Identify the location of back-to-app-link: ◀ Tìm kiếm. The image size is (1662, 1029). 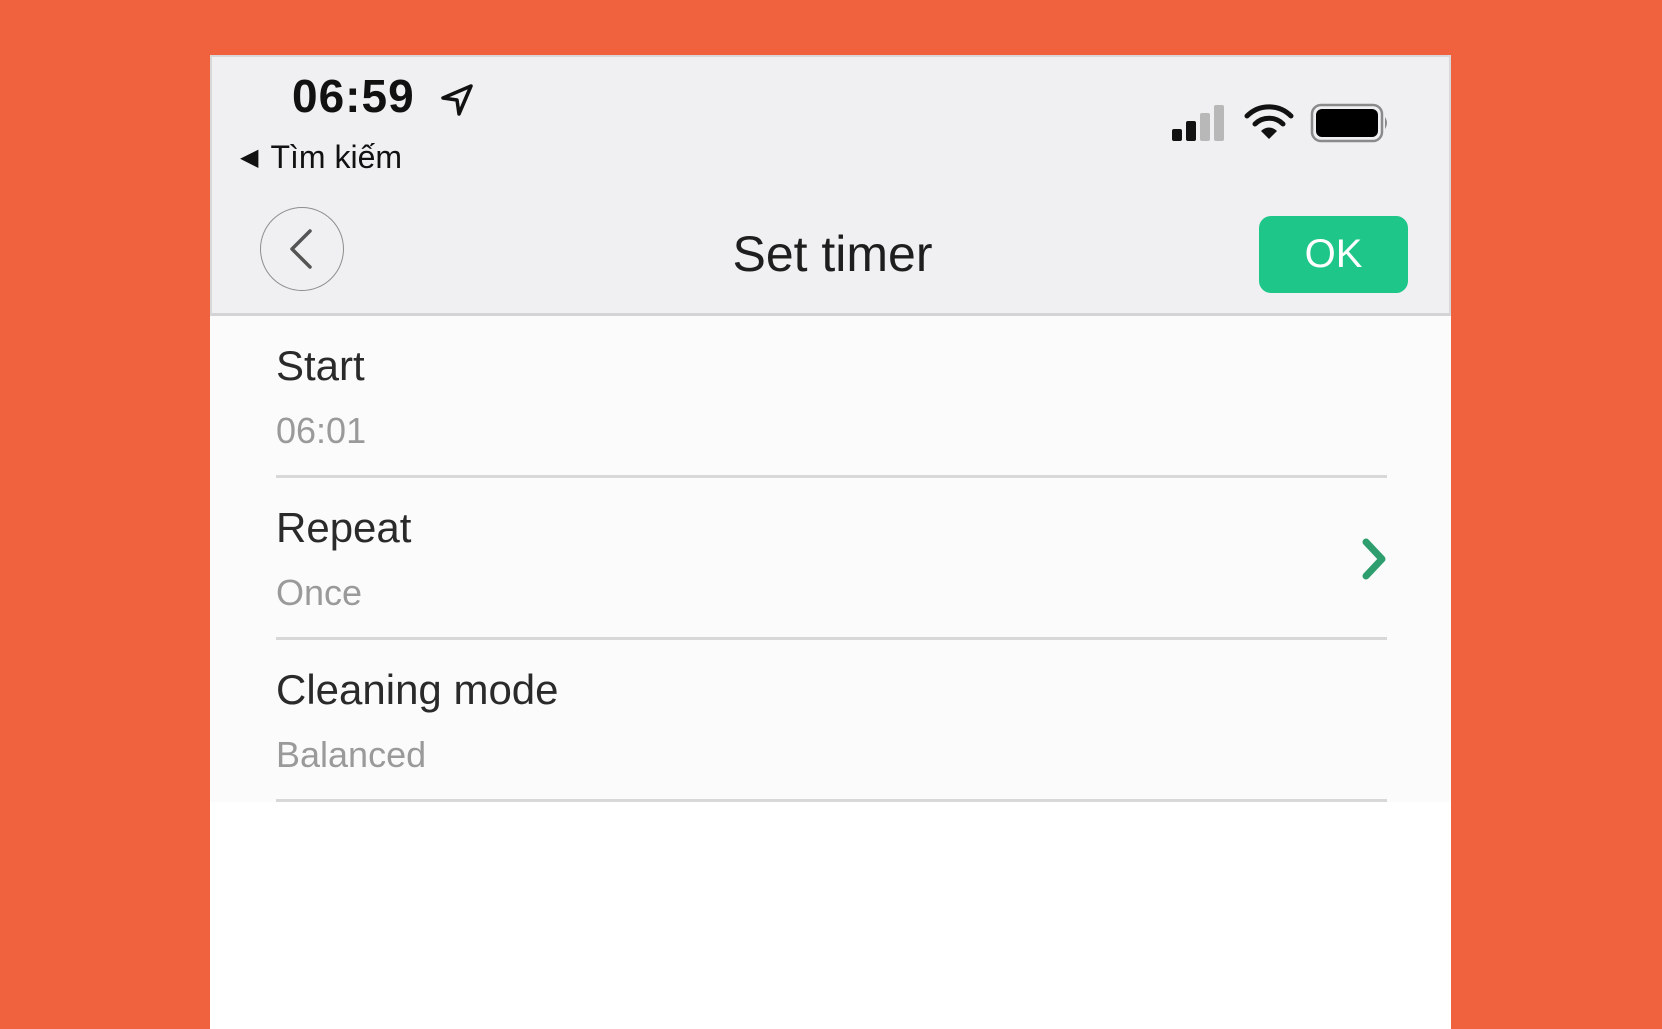
(321, 157).